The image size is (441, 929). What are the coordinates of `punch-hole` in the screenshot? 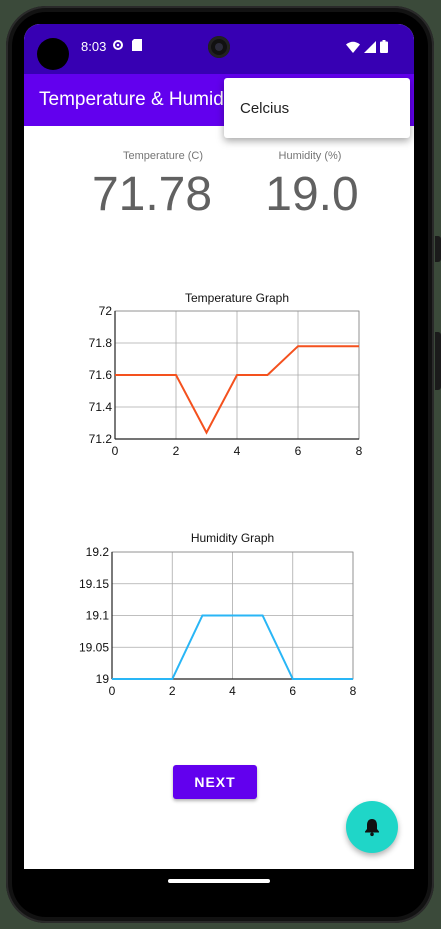 It's located at (53, 54).